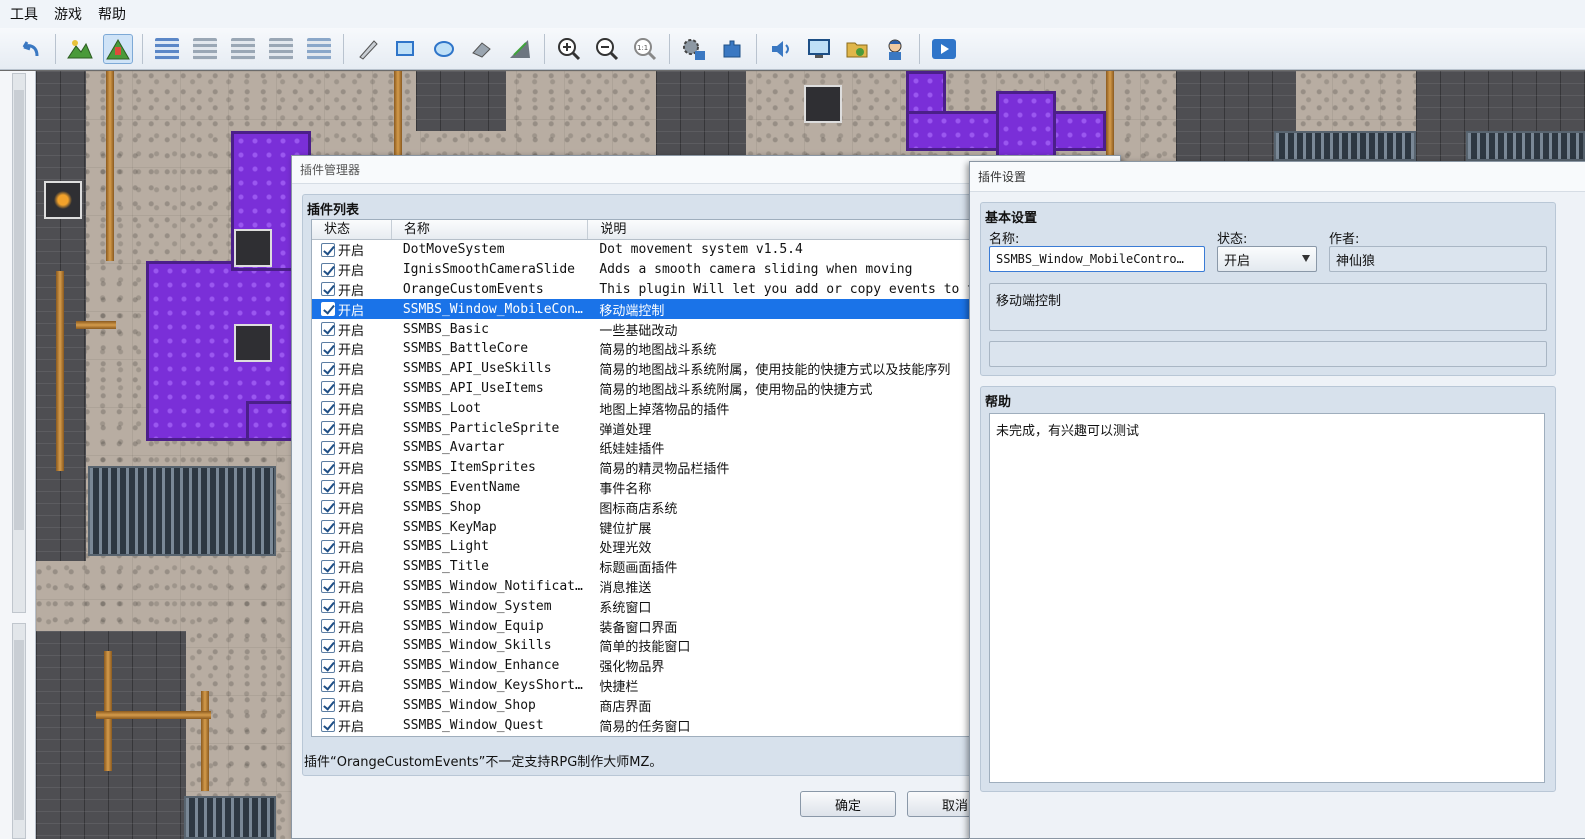 The image size is (1585, 839). Describe the element at coordinates (167, 49) in the screenshot. I see `layer-1-icon` at that location.